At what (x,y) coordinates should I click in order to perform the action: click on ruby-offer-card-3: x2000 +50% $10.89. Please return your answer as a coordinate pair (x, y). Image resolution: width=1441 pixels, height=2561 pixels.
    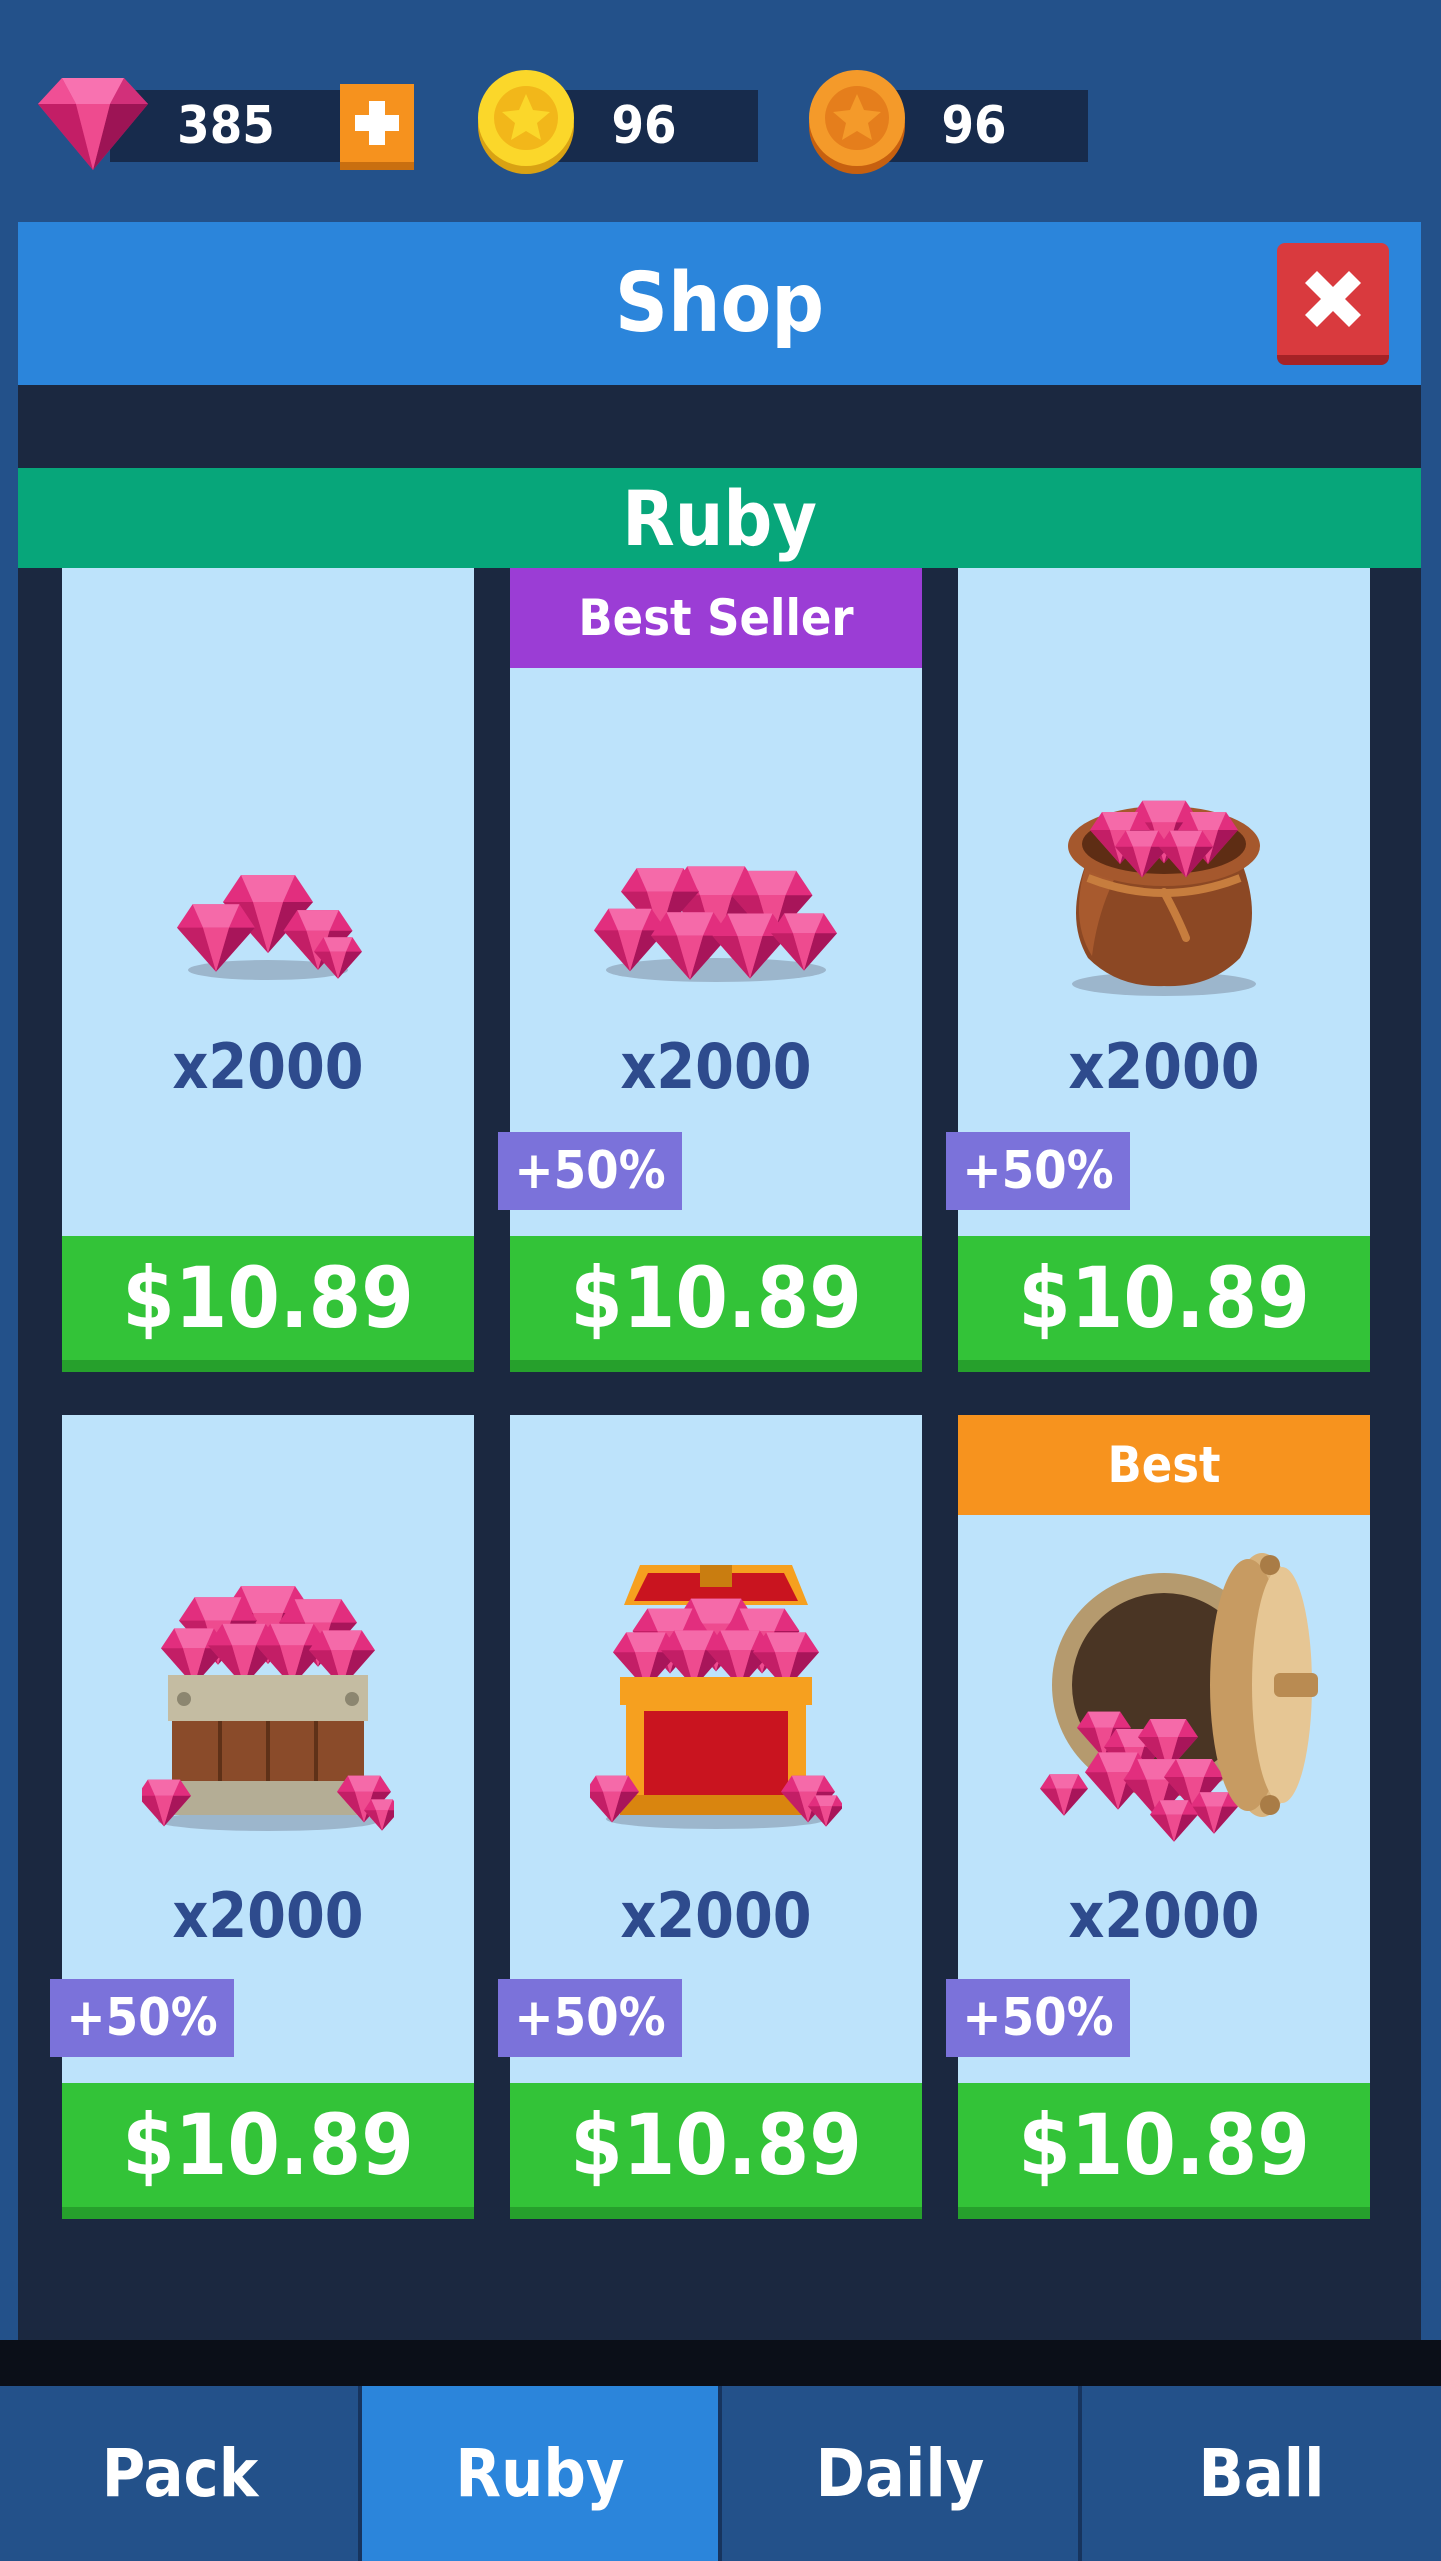
    Looking at the image, I should click on (1158, 970).